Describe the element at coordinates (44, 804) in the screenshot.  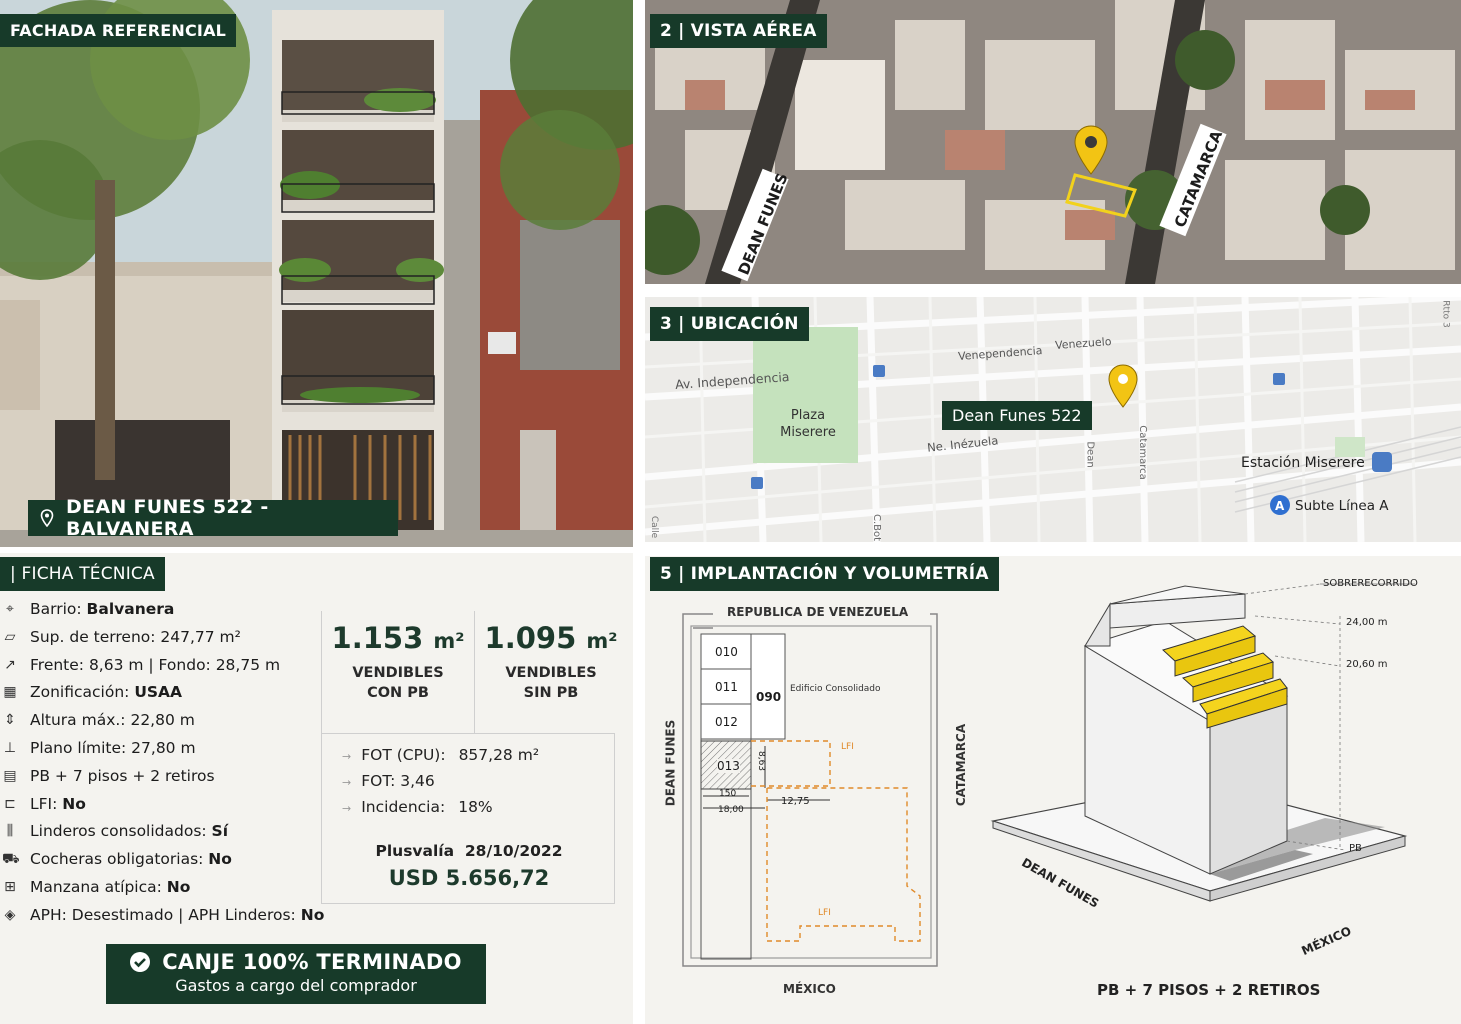
I see `spec-row: ⊏ LFI: No` at that location.